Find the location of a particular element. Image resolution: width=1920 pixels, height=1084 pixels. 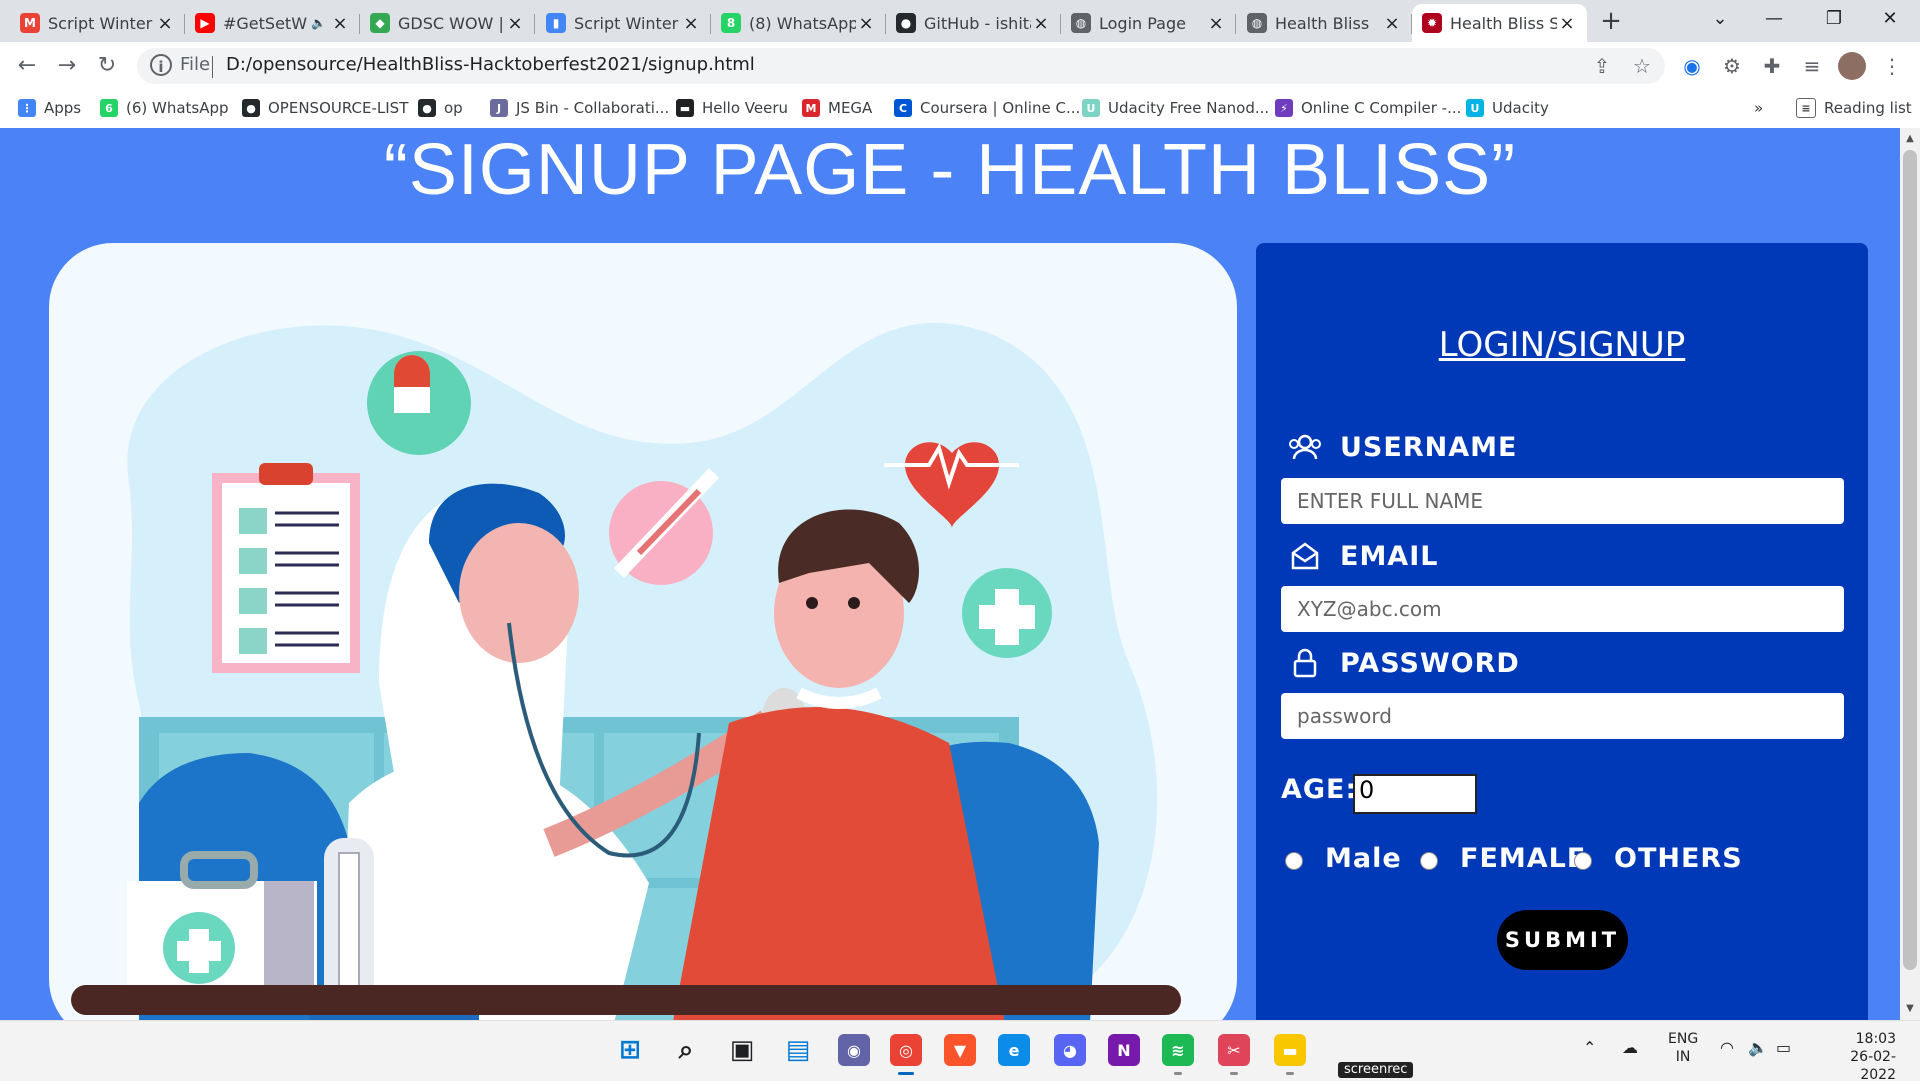

tab-0: M Script Winter (× is located at coordinates (97, 23).